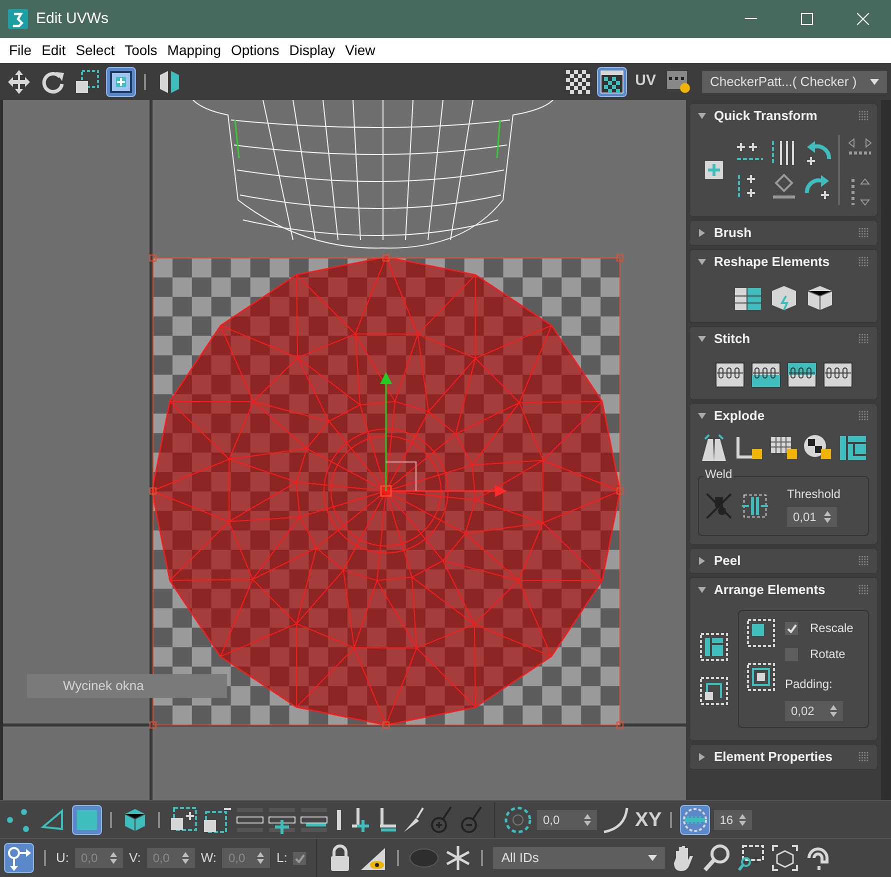 This screenshot has height=877, width=891. What do you see at coordinates (19, 81) in the screenshot?
I see `move-icon` at bounding box center [19, 81].